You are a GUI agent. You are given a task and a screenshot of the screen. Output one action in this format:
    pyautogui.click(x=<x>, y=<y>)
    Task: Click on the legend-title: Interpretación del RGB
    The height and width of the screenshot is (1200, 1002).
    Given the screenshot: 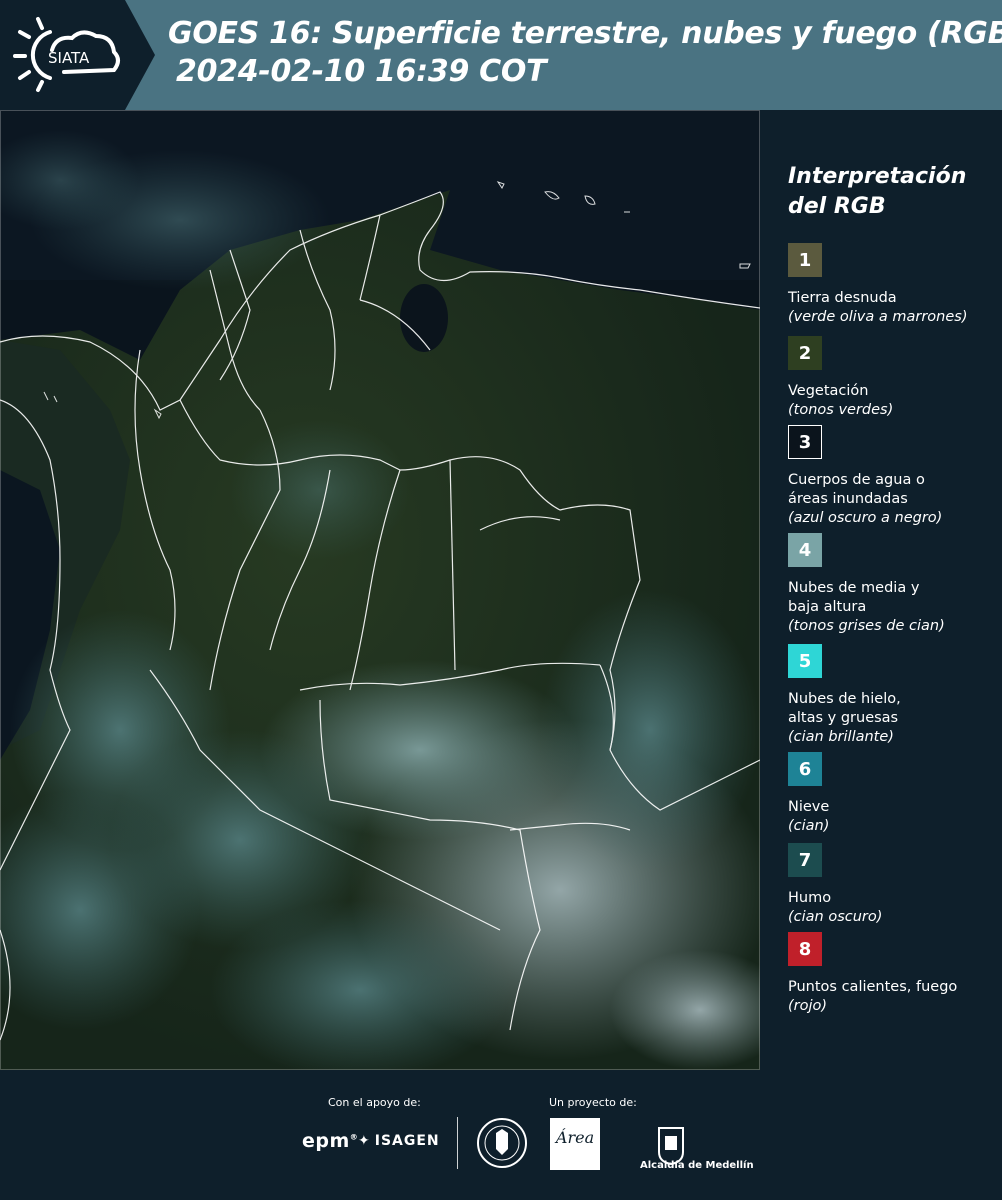 What is the action you would take?
    pyautogui.click(x=877, y=191)
    